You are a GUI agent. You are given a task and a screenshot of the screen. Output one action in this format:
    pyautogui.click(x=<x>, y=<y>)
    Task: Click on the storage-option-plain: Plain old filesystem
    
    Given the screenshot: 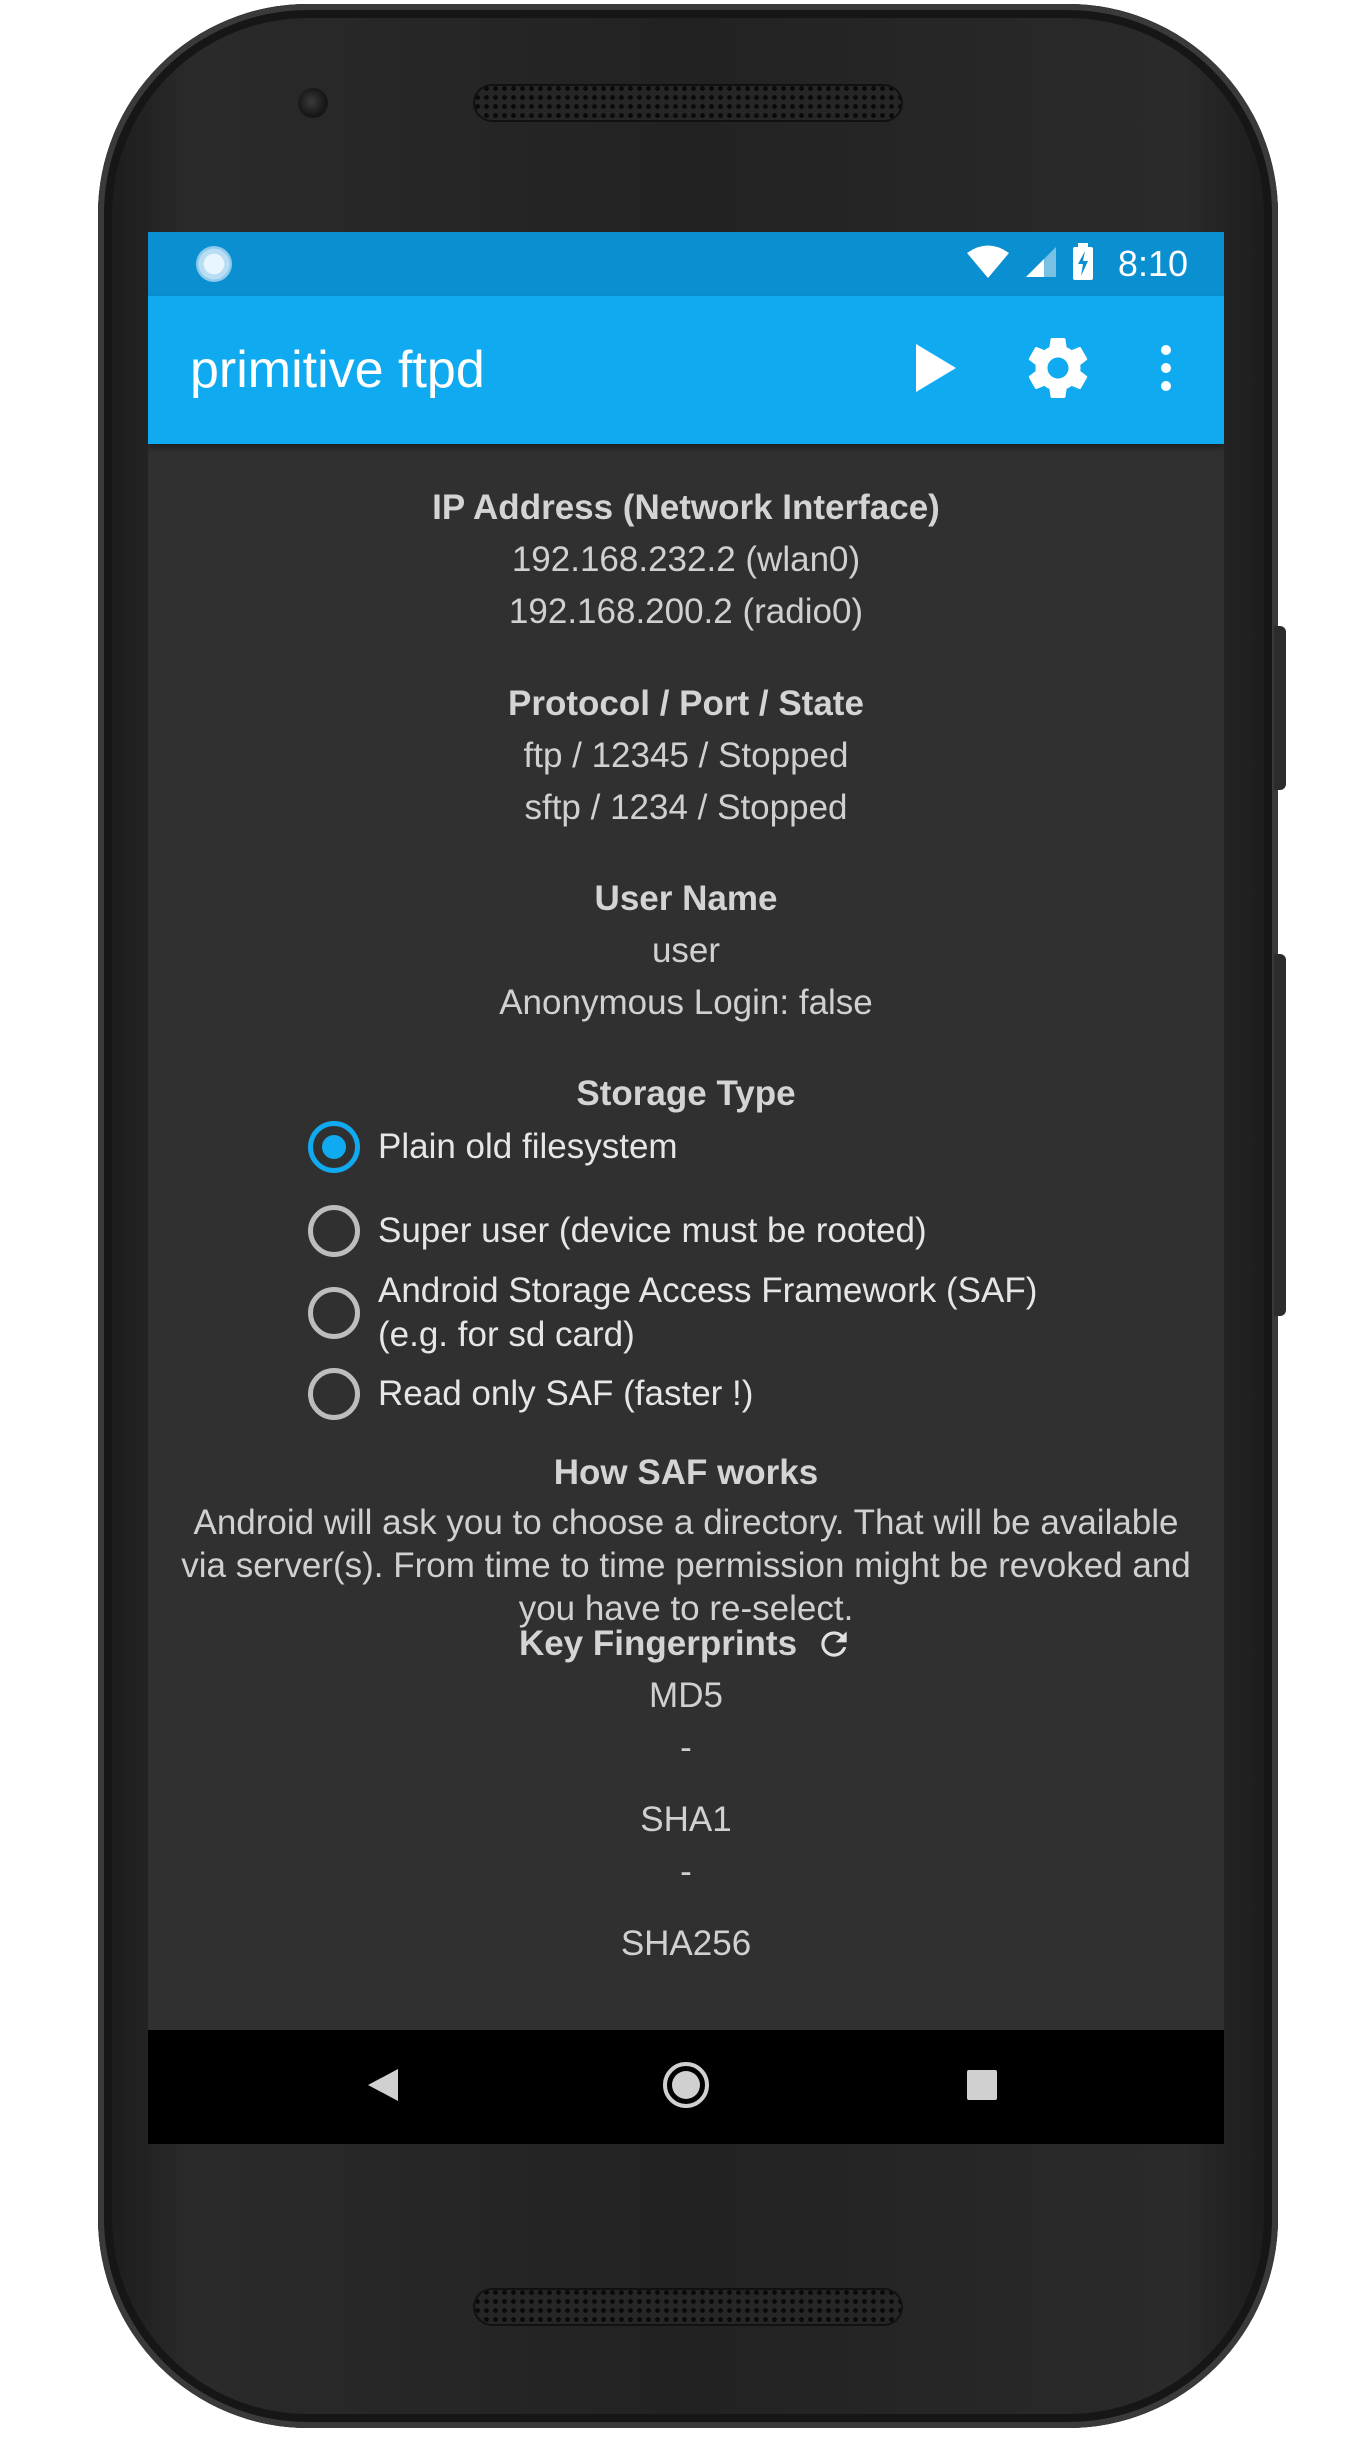 What is the action you would take?
    pyautogui.click(x=493, y=1147)
    